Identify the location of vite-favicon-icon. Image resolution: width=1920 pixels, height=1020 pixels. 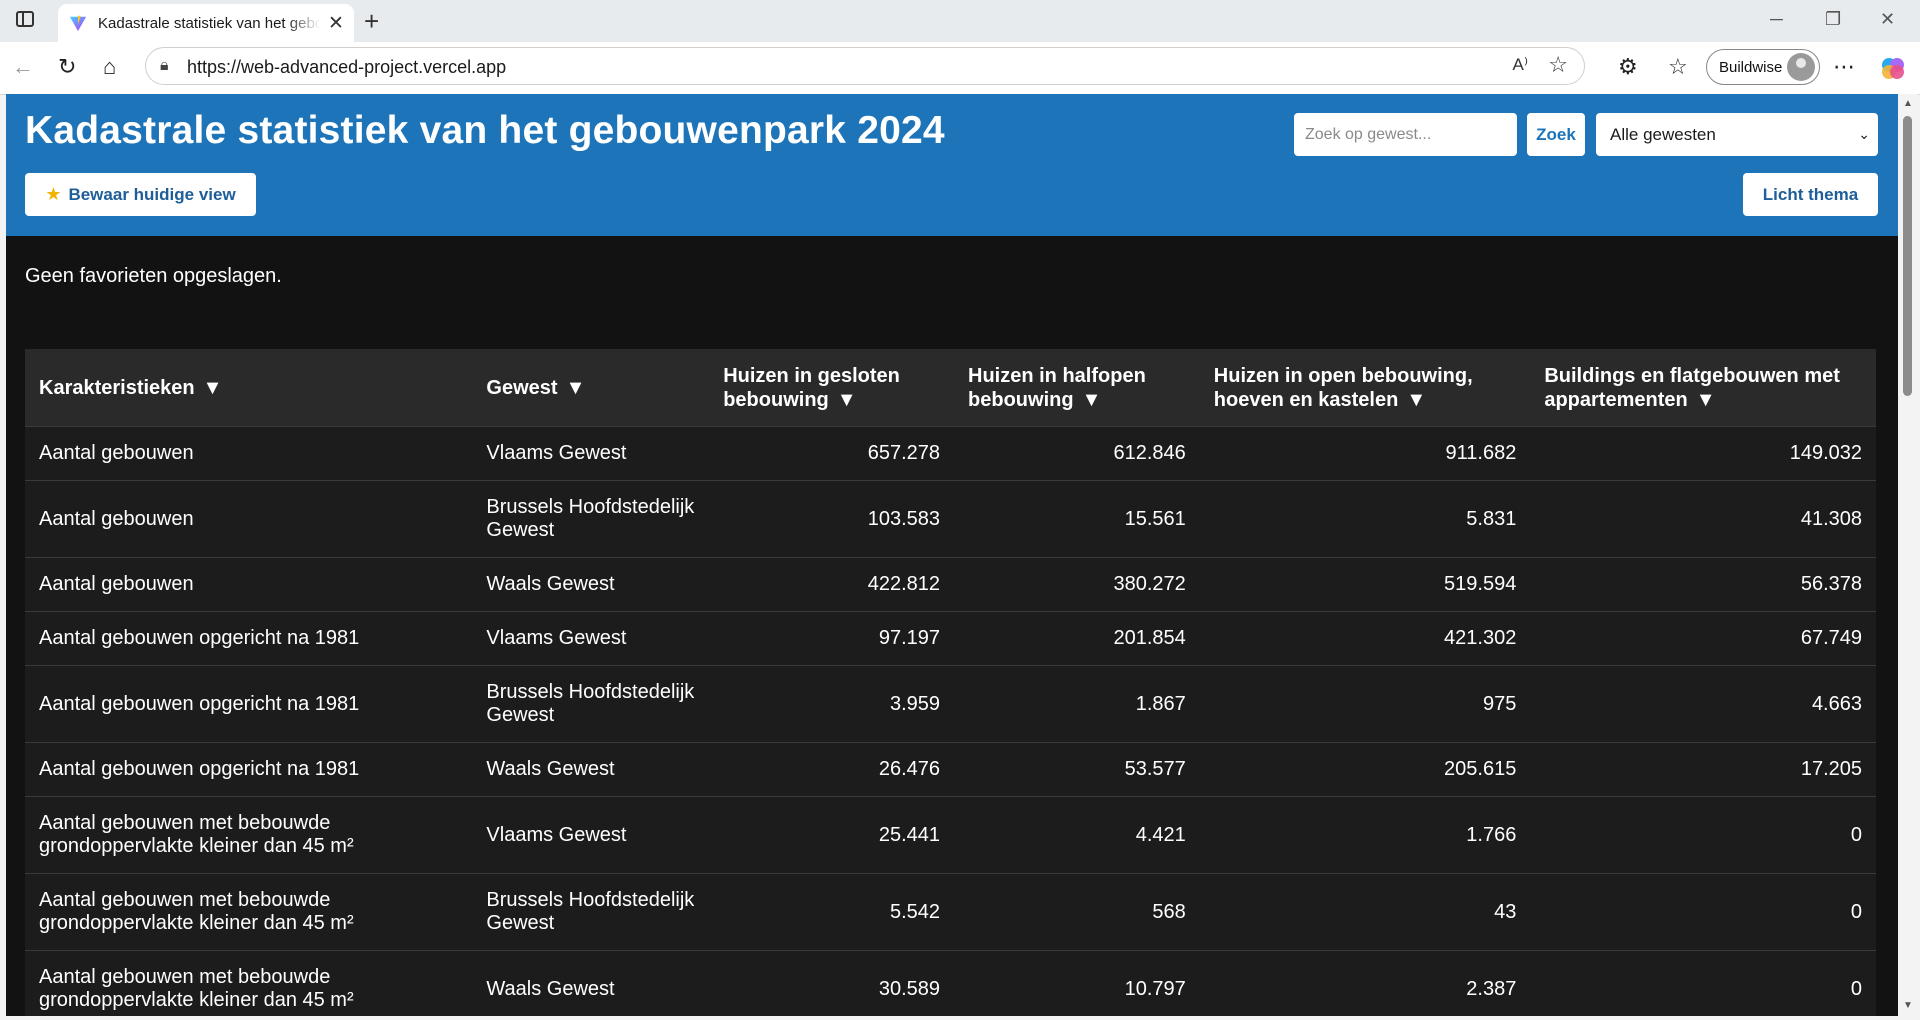
(78, 23).